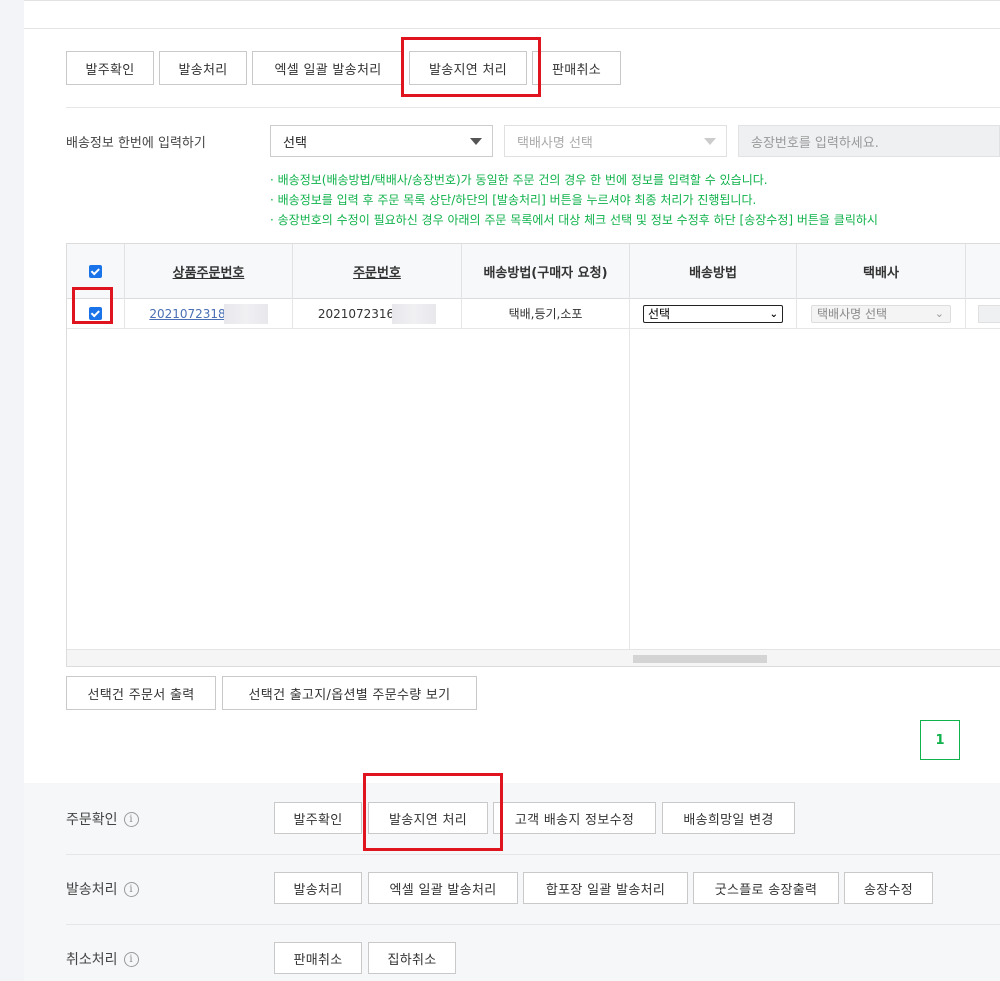 Image resolution: width=1000 pixels, height=981 pixels. I want to click on top-divider, so click(512, 28).